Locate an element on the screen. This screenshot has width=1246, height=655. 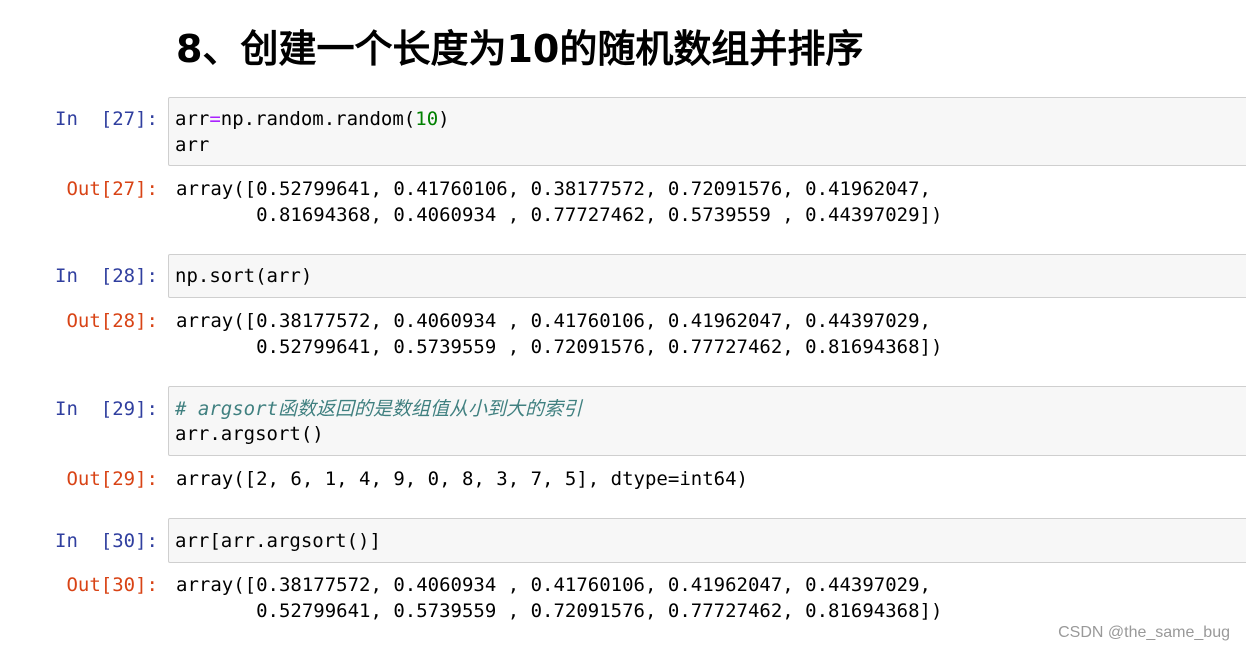
input-prompt: In [29]: is located at coordinates (106, 409).